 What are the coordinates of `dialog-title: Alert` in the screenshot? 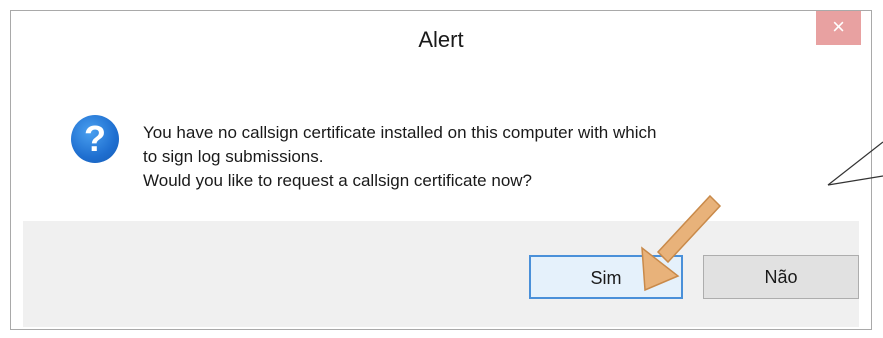 It's located at (441, 39).